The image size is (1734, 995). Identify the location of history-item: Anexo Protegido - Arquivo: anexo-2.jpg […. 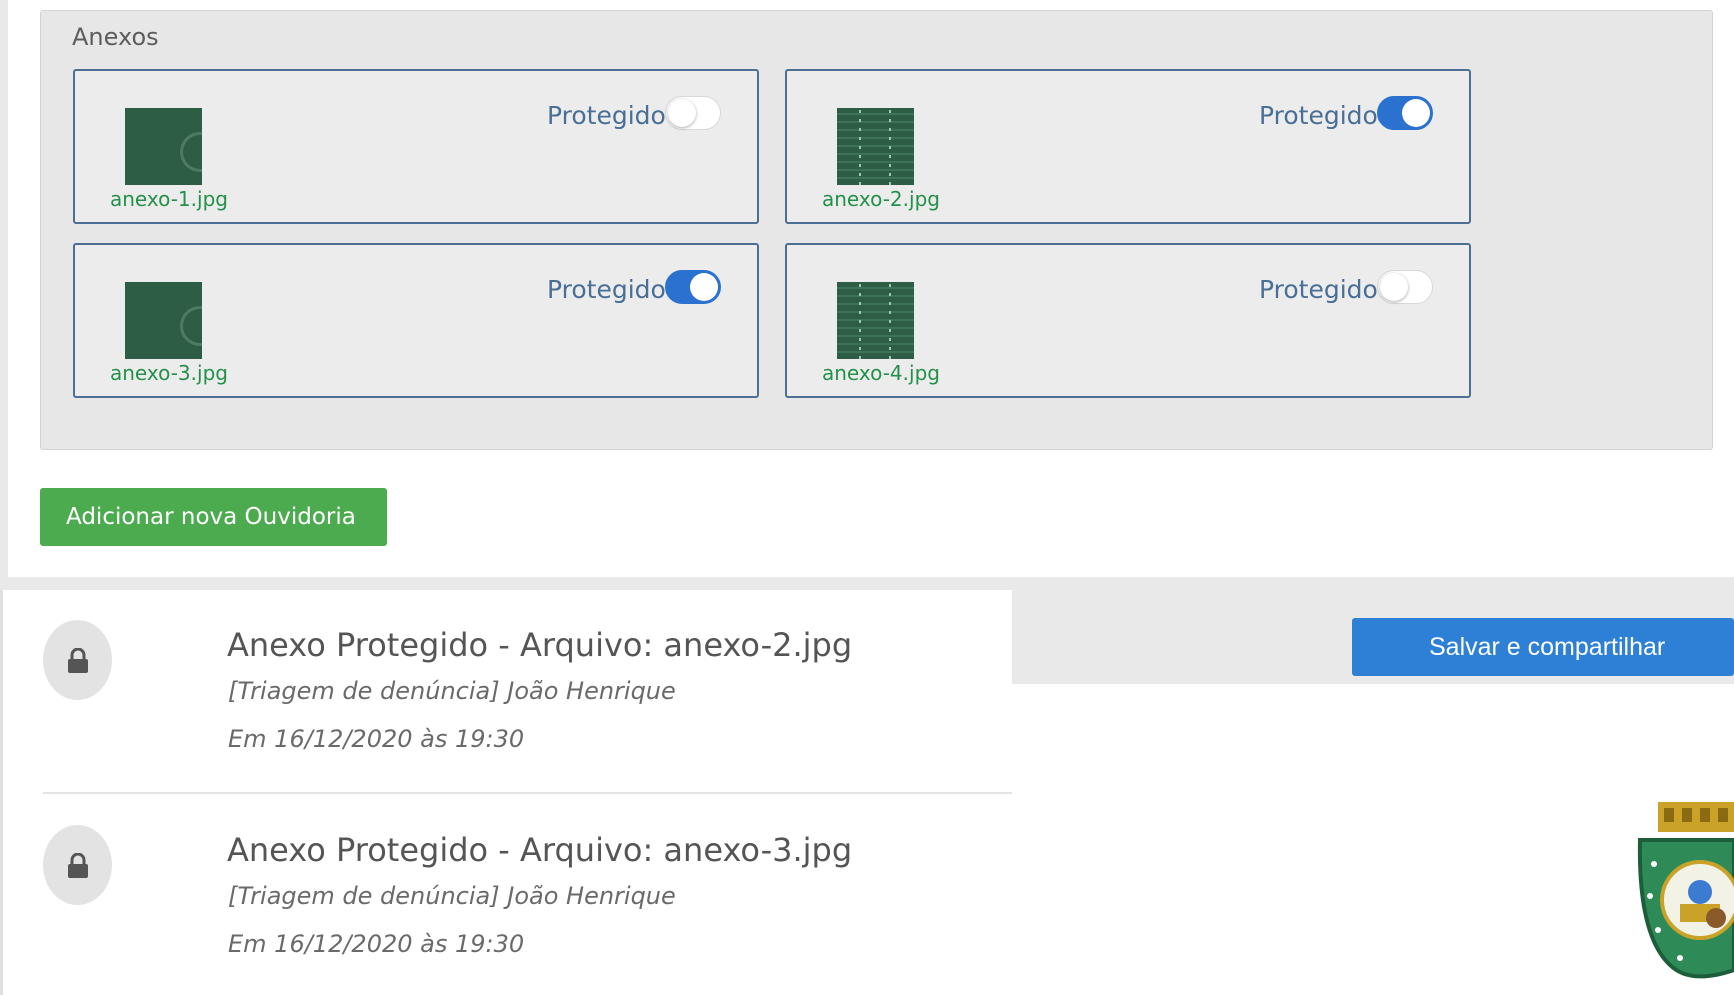
(509, 692).